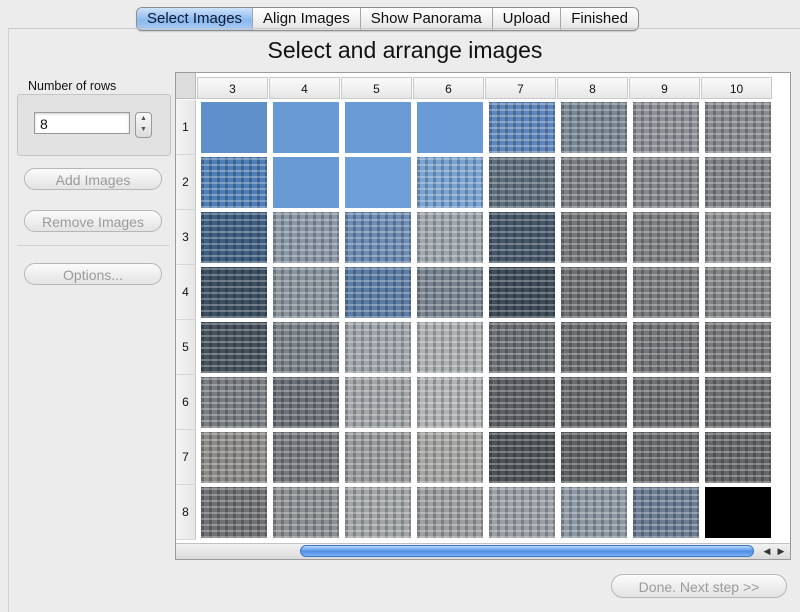  Describe the element at coordinates (93, 245) in the screenshot. I see `divider` at that location.